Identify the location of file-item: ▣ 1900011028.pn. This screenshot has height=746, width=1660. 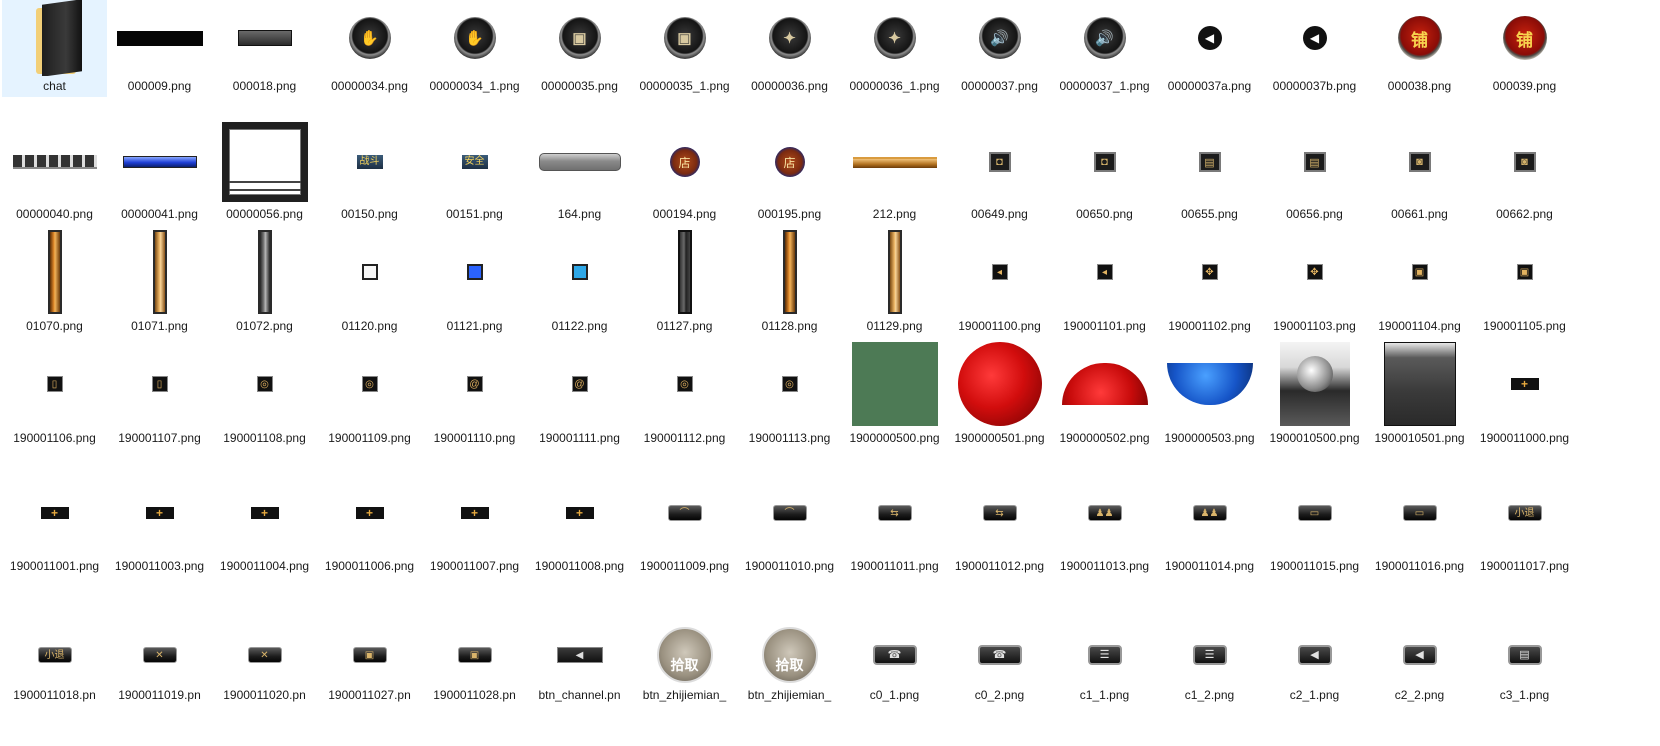
(474, 685).